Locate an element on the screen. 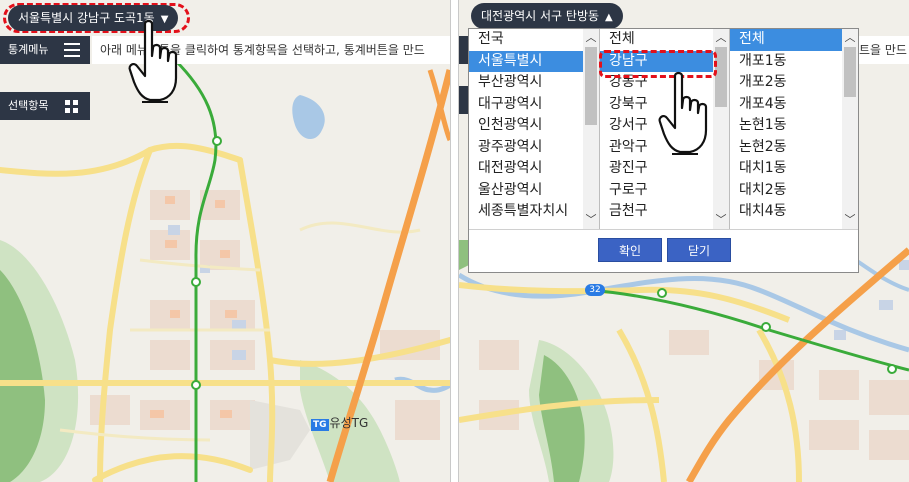 The width and height of the screenshot is (909, 482). route-number-badge: 32 is located at coordinates (595, 290).